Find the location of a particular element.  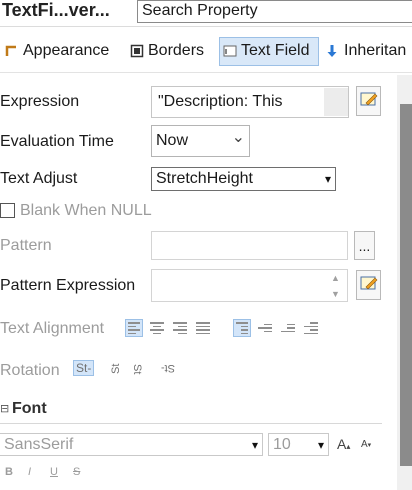

blank-when-null-label: Blank When NULL is located at coordinates (86, 210).